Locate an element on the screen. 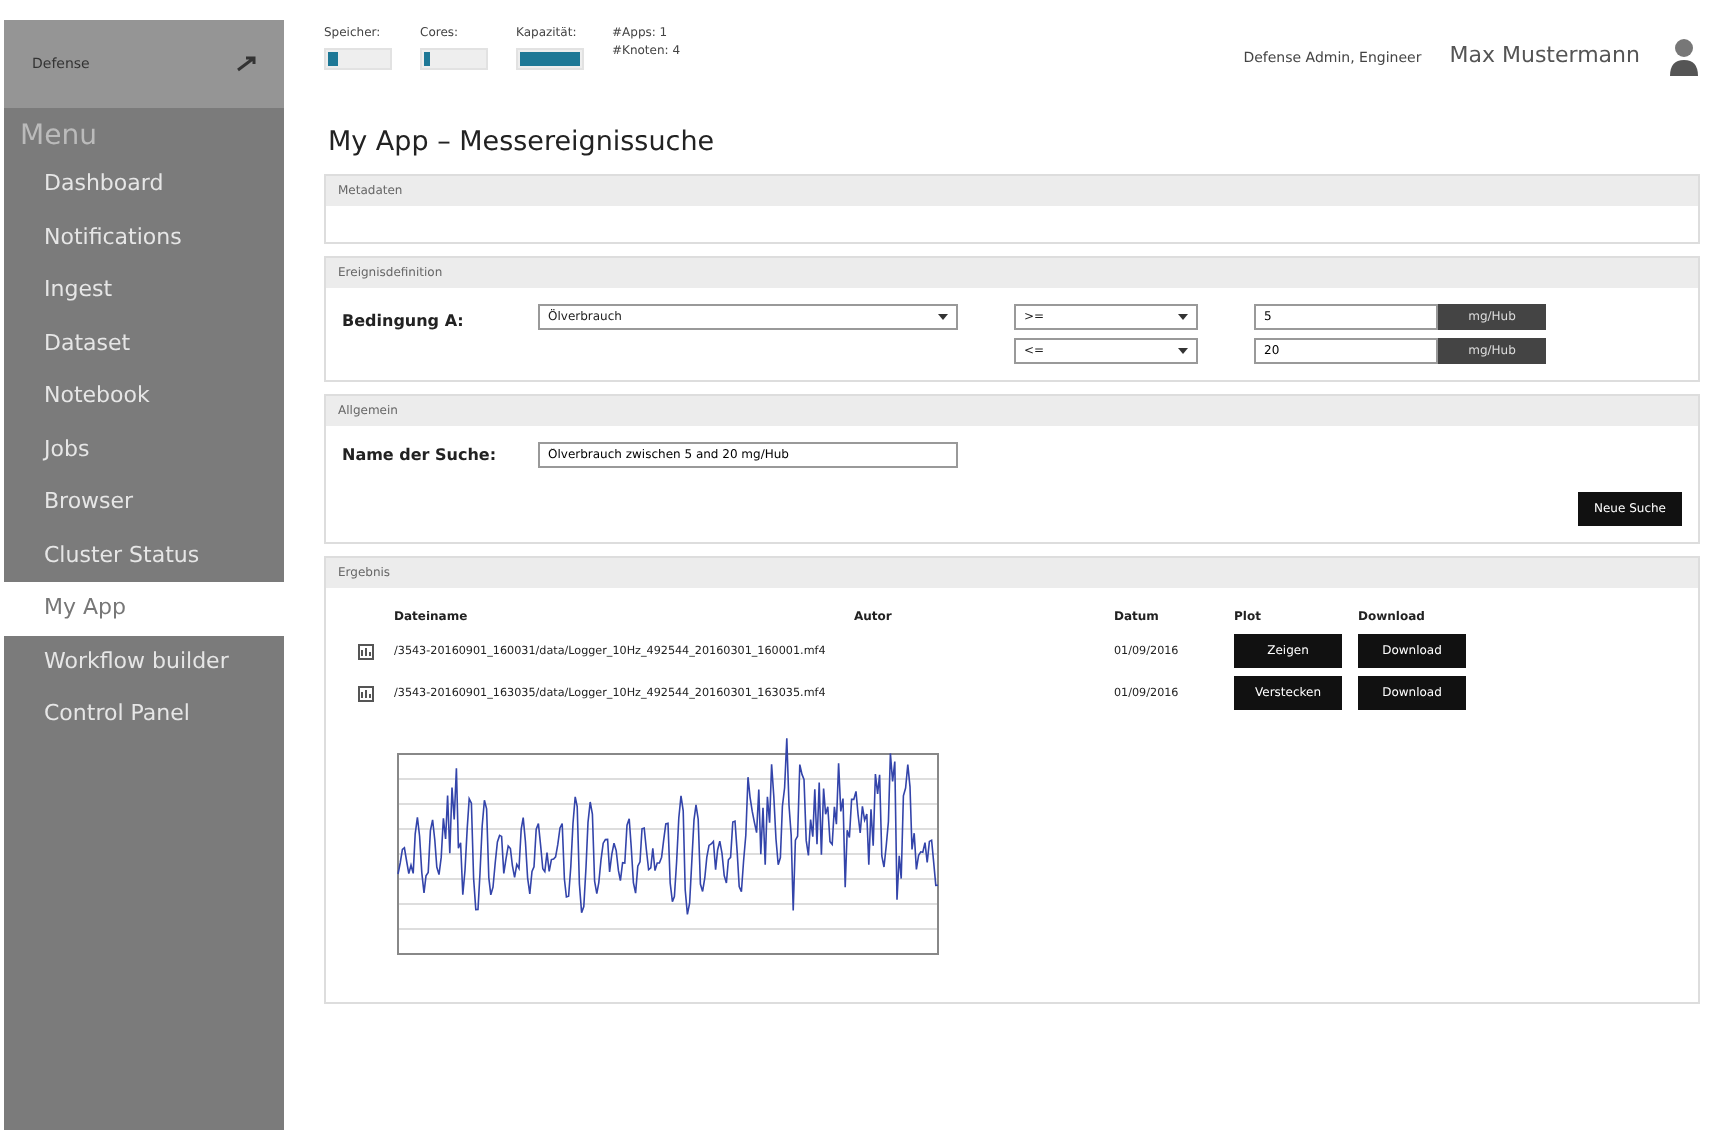  sidebar-item: My App is located at coordinates (144, 608).